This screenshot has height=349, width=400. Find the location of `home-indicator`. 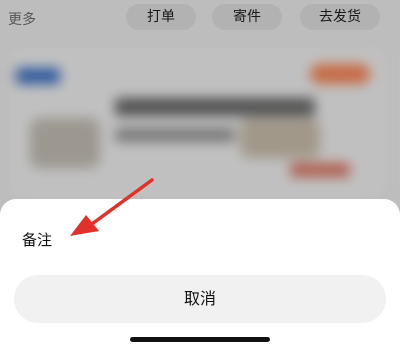

home-indicator is located at coordinates (200, 339).